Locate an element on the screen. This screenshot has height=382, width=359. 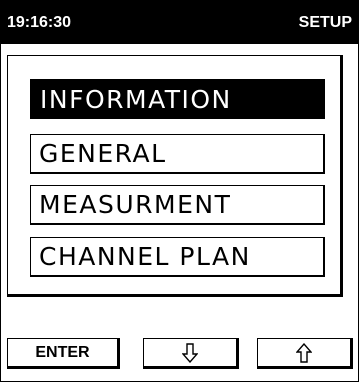
screen-mode-title: SETUP is located at coordinates (325, 22).